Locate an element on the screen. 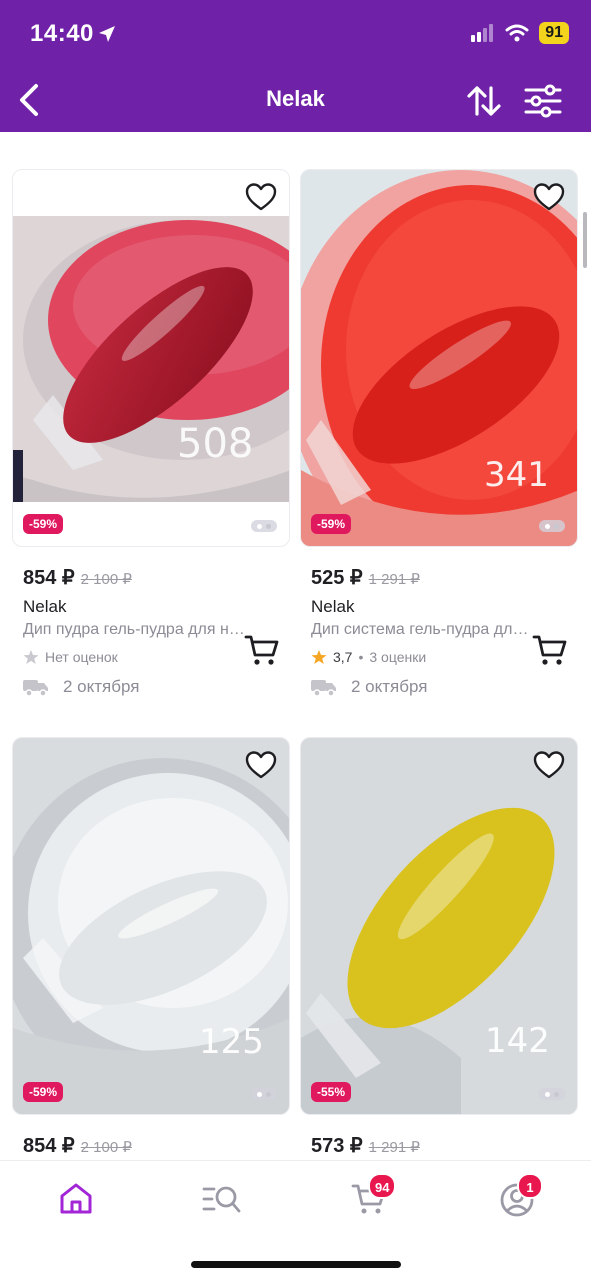 The width and height of the screenshot is (591, 1280). rating-value: 3,7 is located at coordinates (343, 657).